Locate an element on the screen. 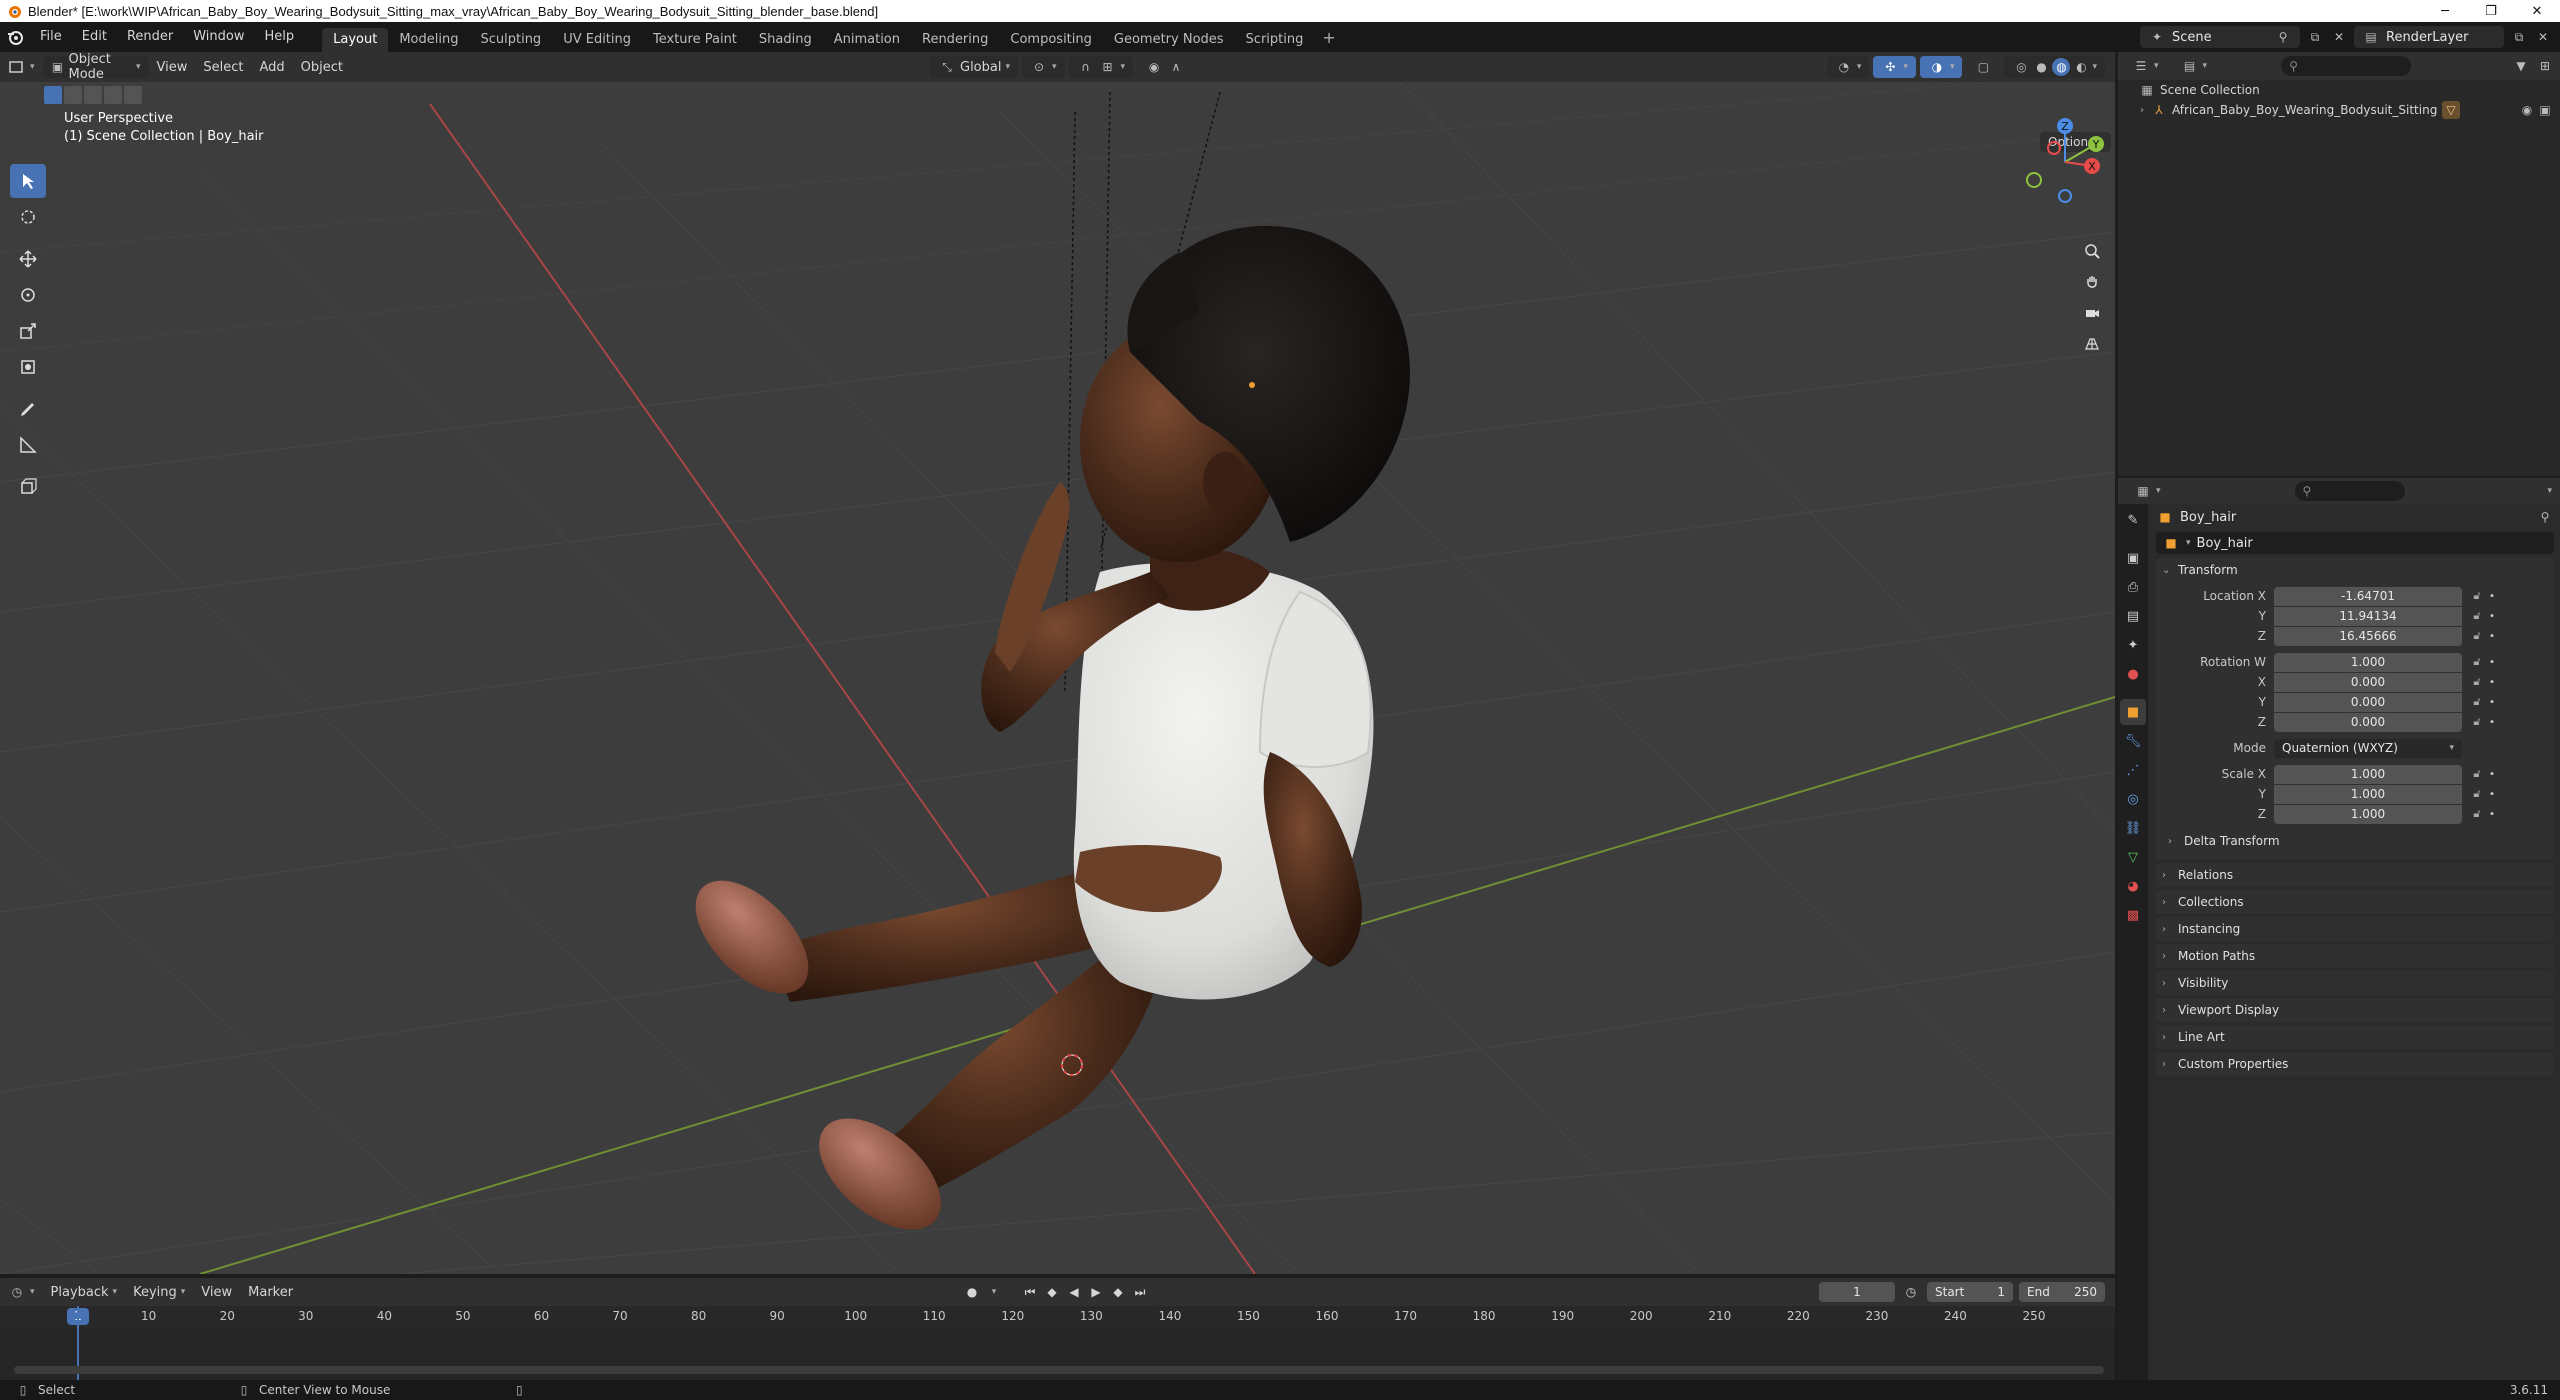 This screenshot has height=1400, width=2560. grid-perspective-icon is located at coordinates (2092, 344).